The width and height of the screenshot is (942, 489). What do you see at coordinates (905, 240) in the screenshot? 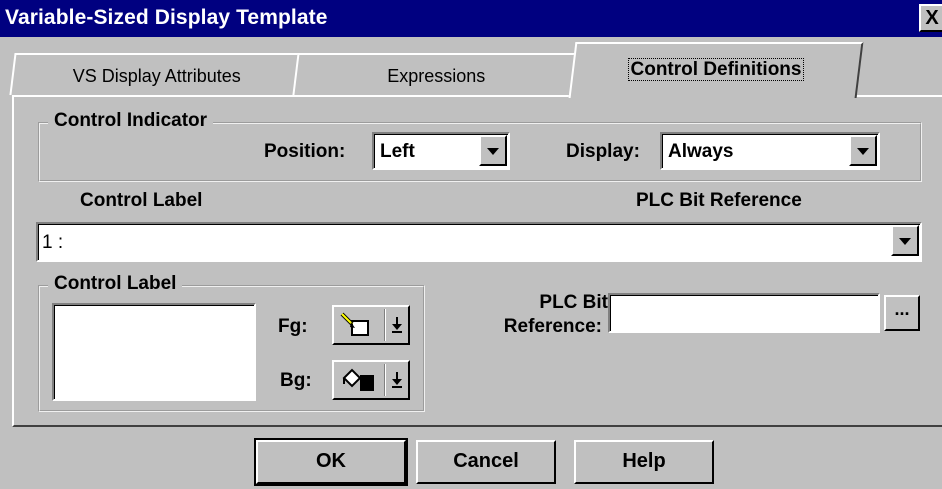
I see `definition-dropdown-button` at bounding box center [905, 240].